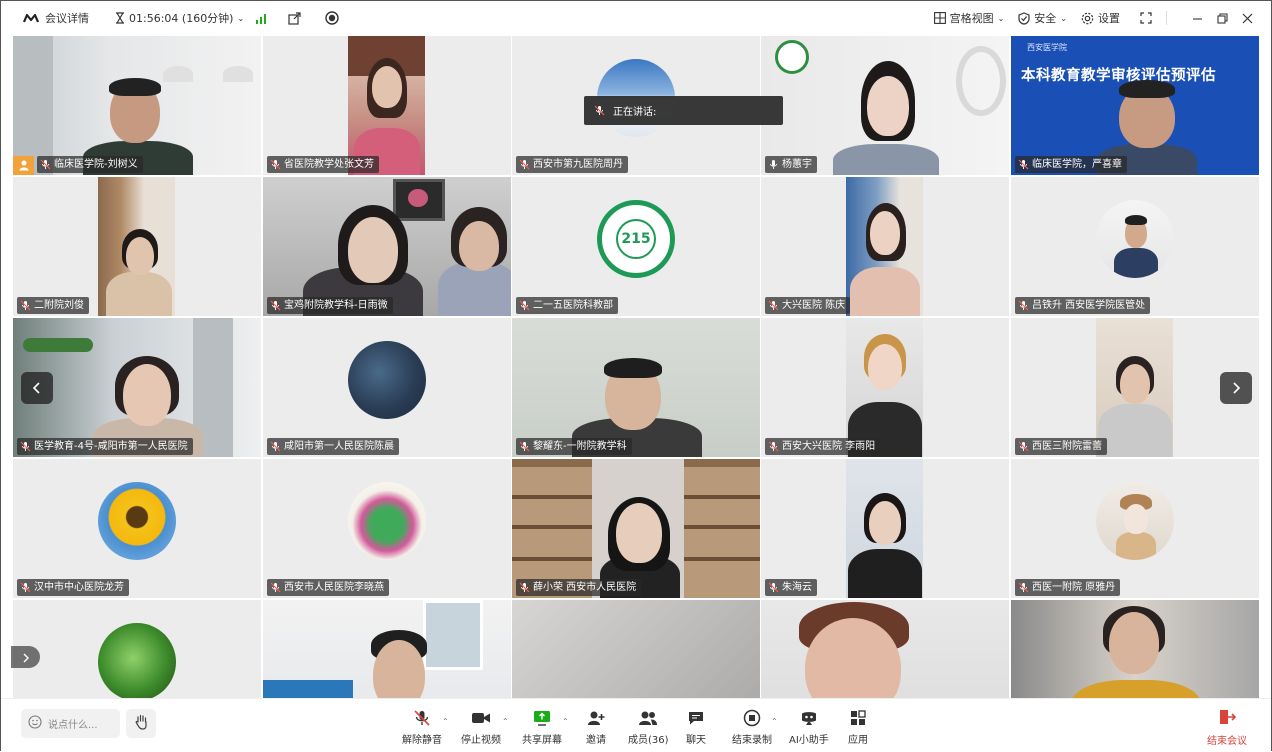 The height and width of the screenshot is (752, 1272). What do you see at coordinates (387, 521) in the screenshot?
I see `drawing-avatar` at bounding box center [387, 521].